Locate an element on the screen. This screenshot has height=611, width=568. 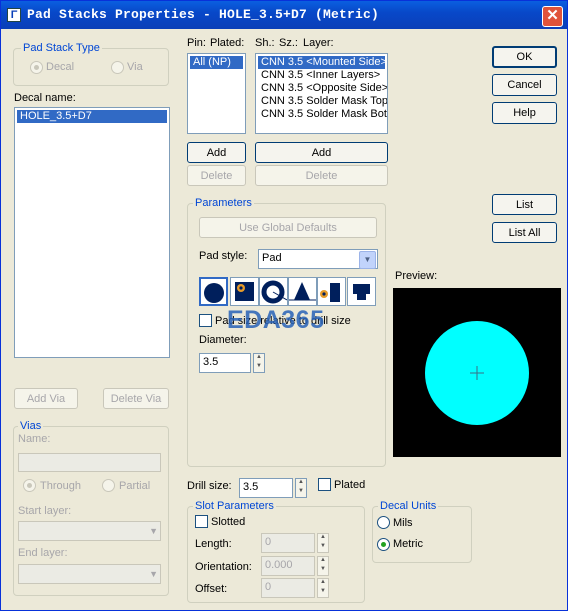
round-pad-button is located at coordinates (213, 291).